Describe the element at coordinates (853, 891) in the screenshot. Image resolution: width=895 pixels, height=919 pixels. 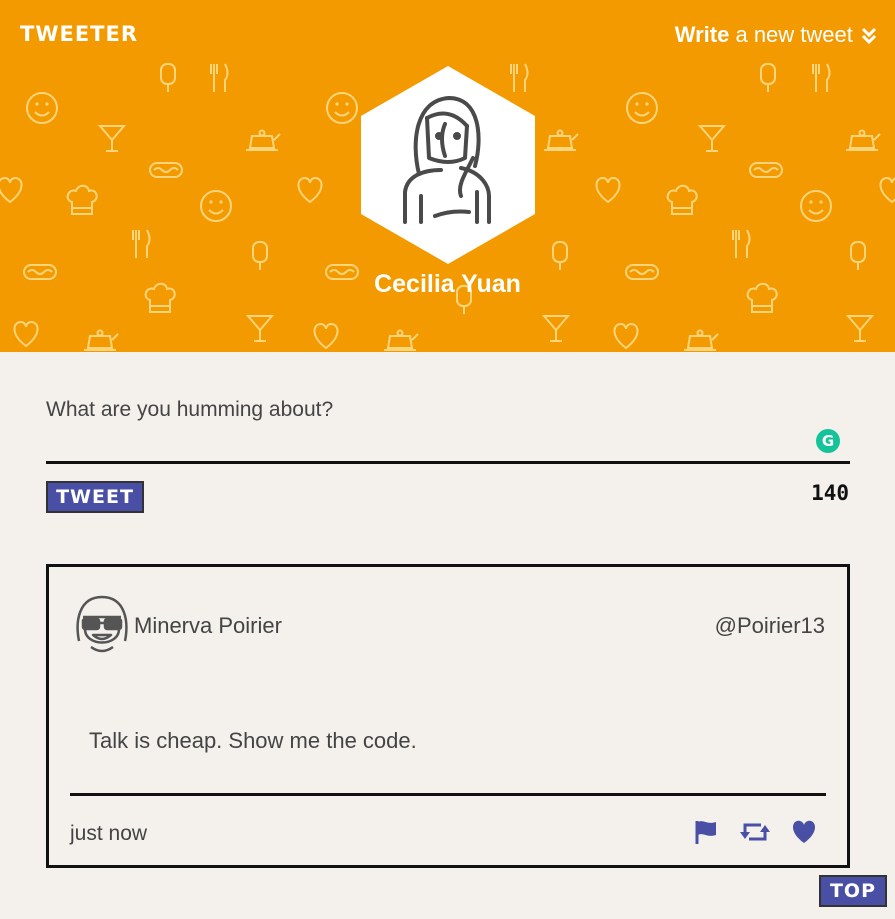
I see `scroll-top-button: TOP` at that location.